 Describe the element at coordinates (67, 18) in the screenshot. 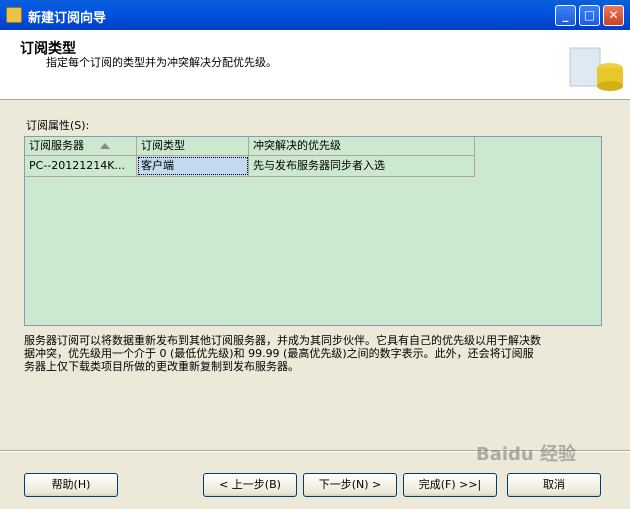

I see `window-title: 新建订阅向导` at that location.